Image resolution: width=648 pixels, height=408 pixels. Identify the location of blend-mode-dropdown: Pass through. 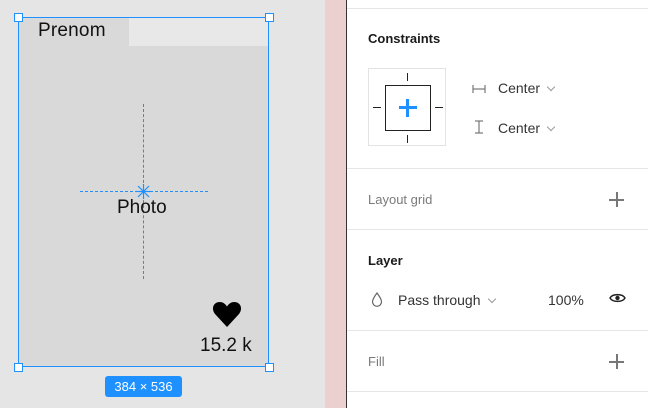
(447, 300).